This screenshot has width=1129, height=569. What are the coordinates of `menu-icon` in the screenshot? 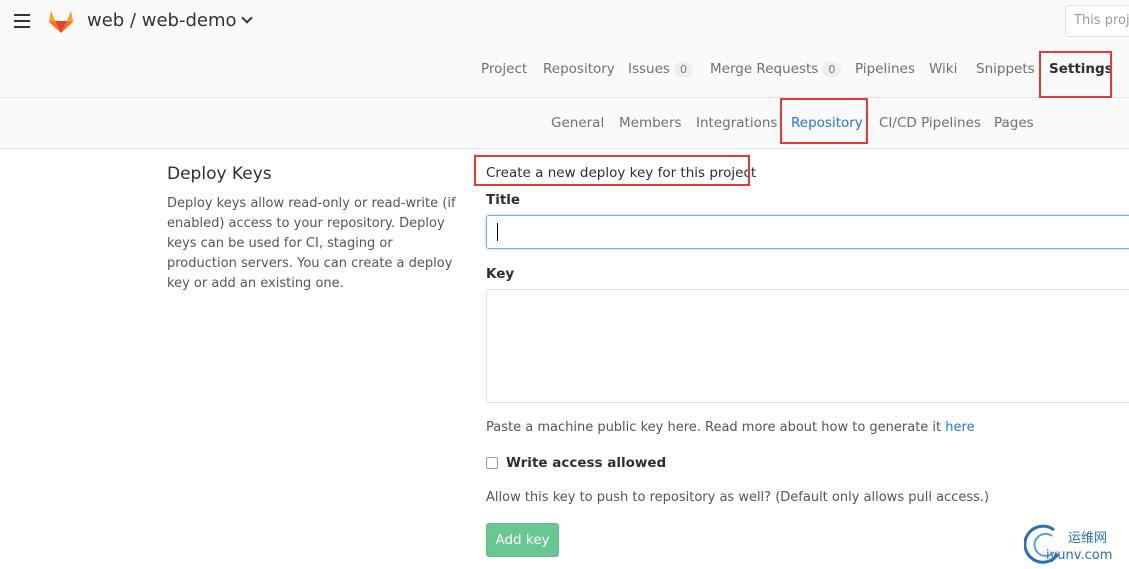 It's located at (22, 21).